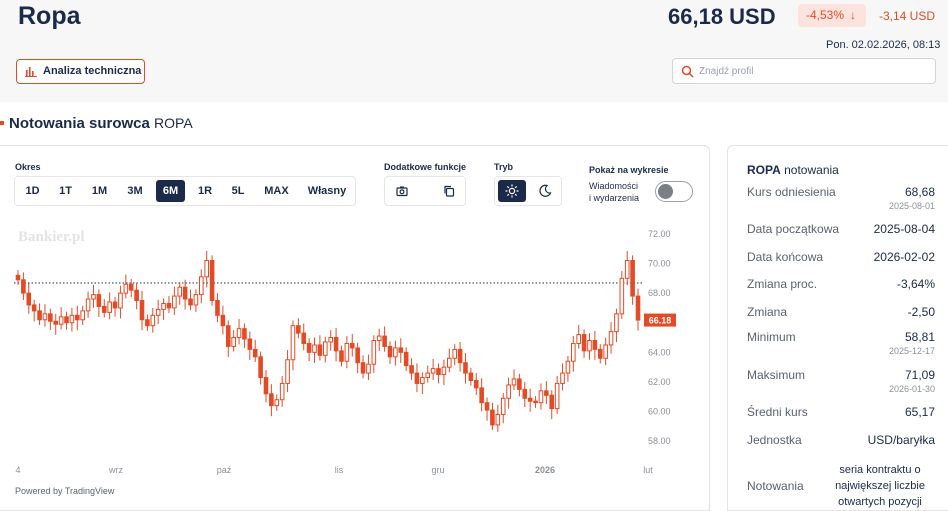 The image size is (948, 511). Describe the element at coordinates (921, 312) in the screenshot. I see `stats-value: -2,50` at that location.